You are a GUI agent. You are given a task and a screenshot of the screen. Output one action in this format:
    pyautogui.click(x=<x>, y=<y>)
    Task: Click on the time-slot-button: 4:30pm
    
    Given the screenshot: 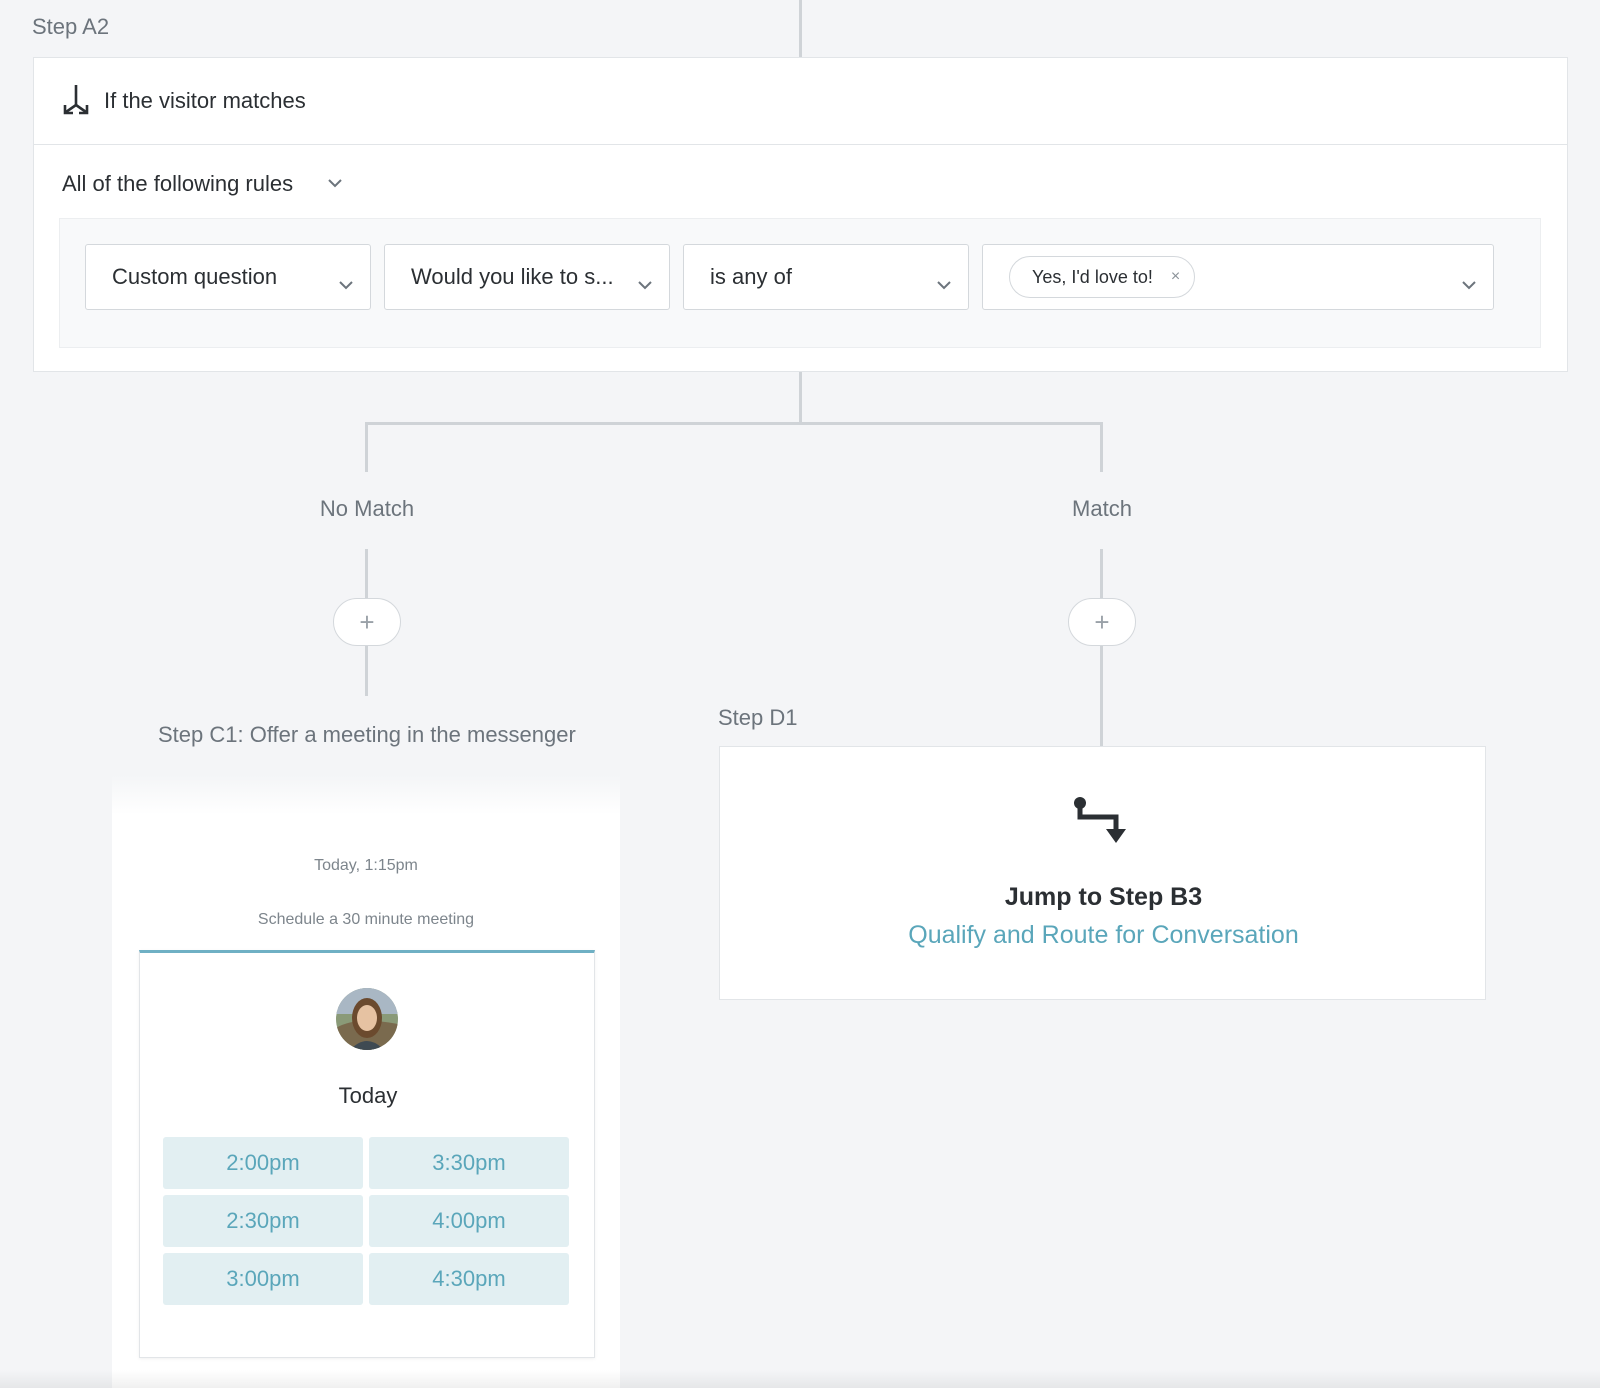 What is the action you would take?
    pyautogui.click(x=469, y=1279)
    